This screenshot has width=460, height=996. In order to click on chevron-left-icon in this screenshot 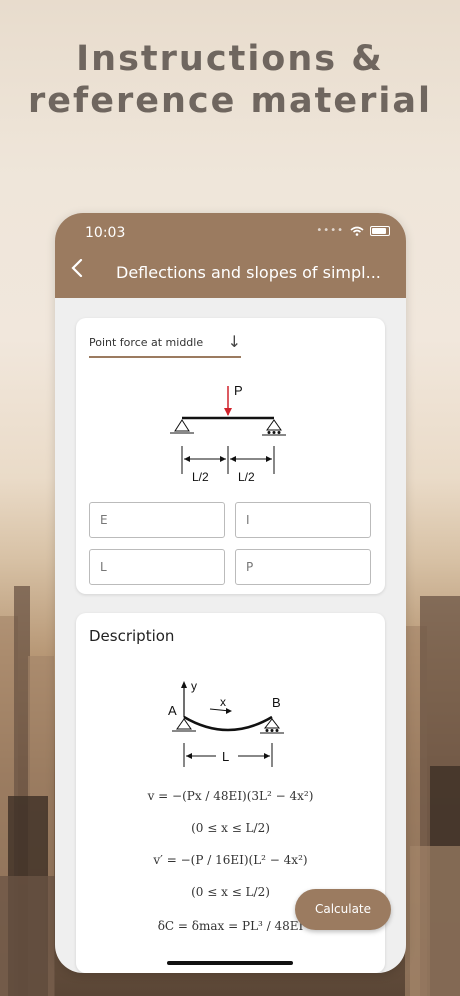, I will do `click(77, 268)`.